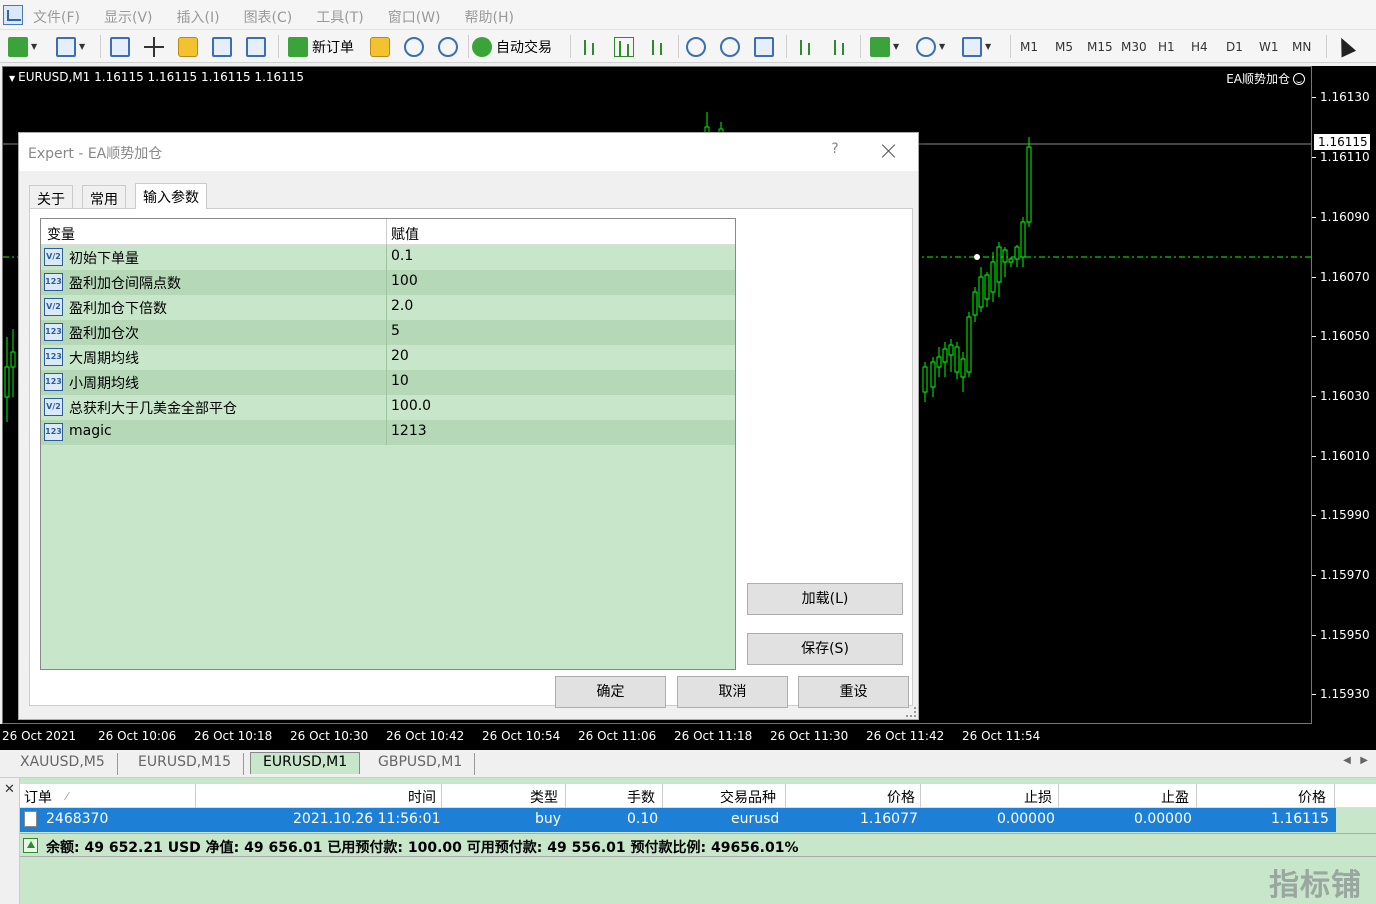 Image resolution: width=1376 pixels, height=904 pixels. What do you see at coordinates (1166, 47) in the screenshot?
I see `timeframe-h1: H1` at bounding box center [1166, 47].